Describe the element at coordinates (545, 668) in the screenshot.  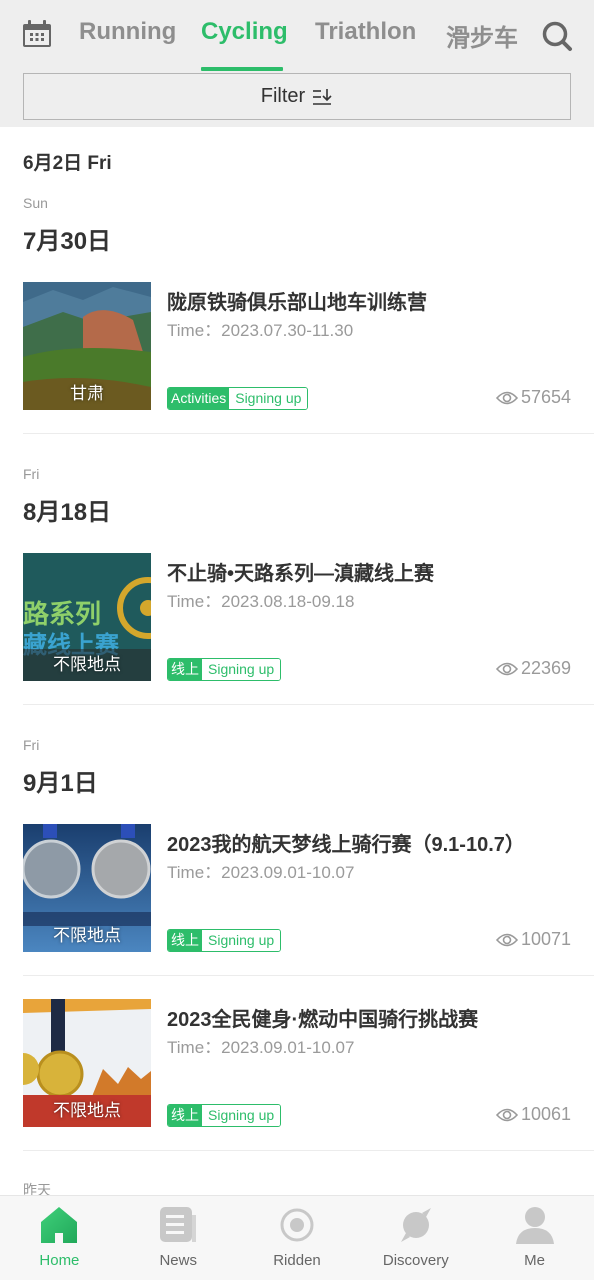
I see `view-count-value: 22369` at that location.